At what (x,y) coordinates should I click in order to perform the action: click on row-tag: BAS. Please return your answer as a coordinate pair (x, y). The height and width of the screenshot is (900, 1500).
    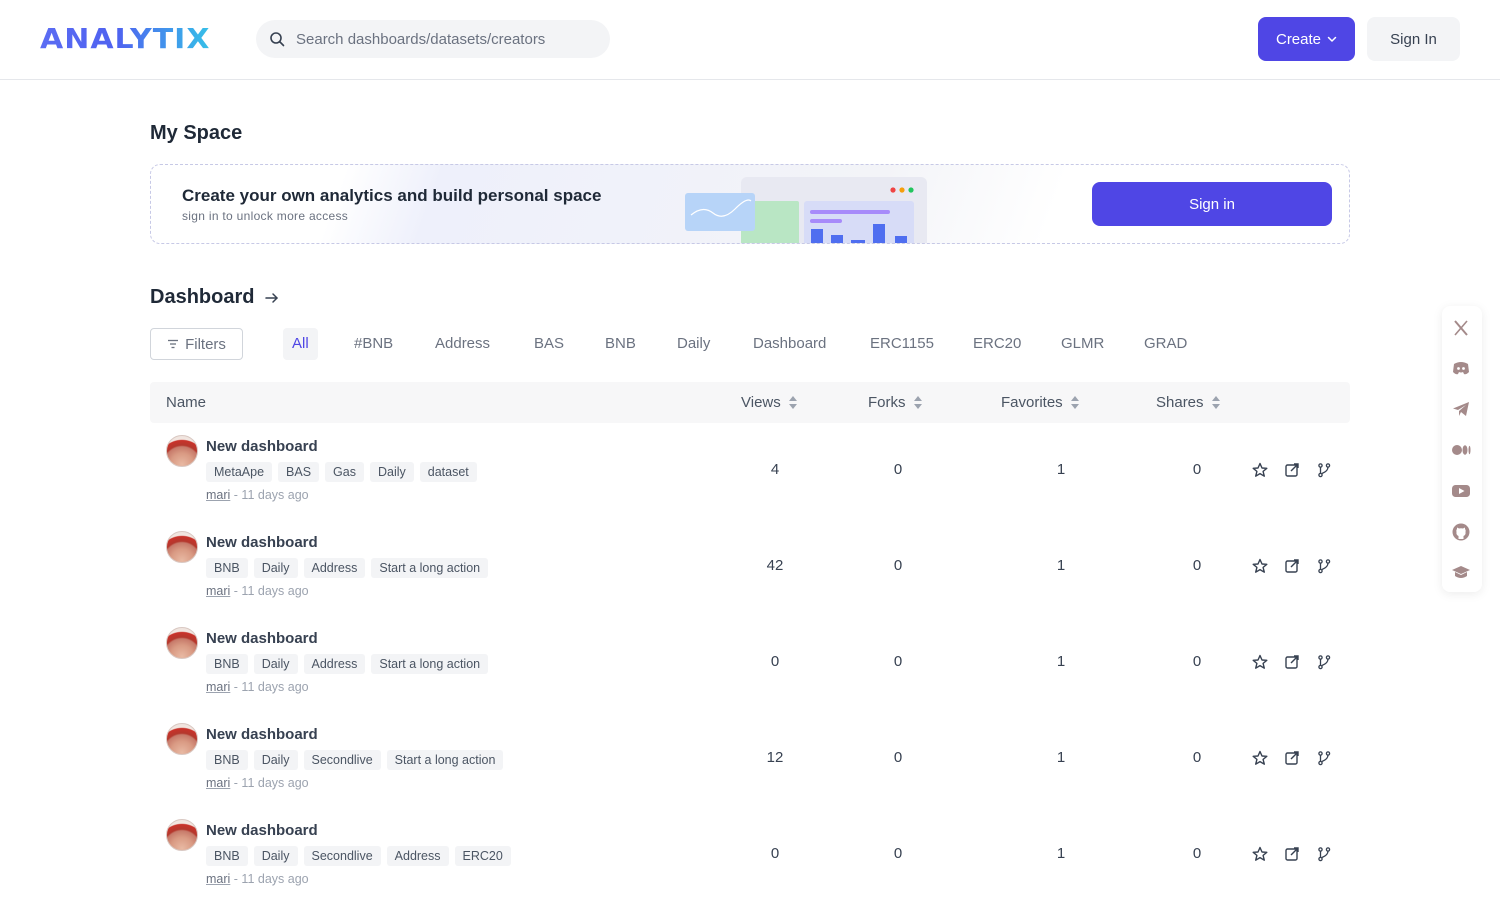
    Looking at the image, I should click on (299, 472).